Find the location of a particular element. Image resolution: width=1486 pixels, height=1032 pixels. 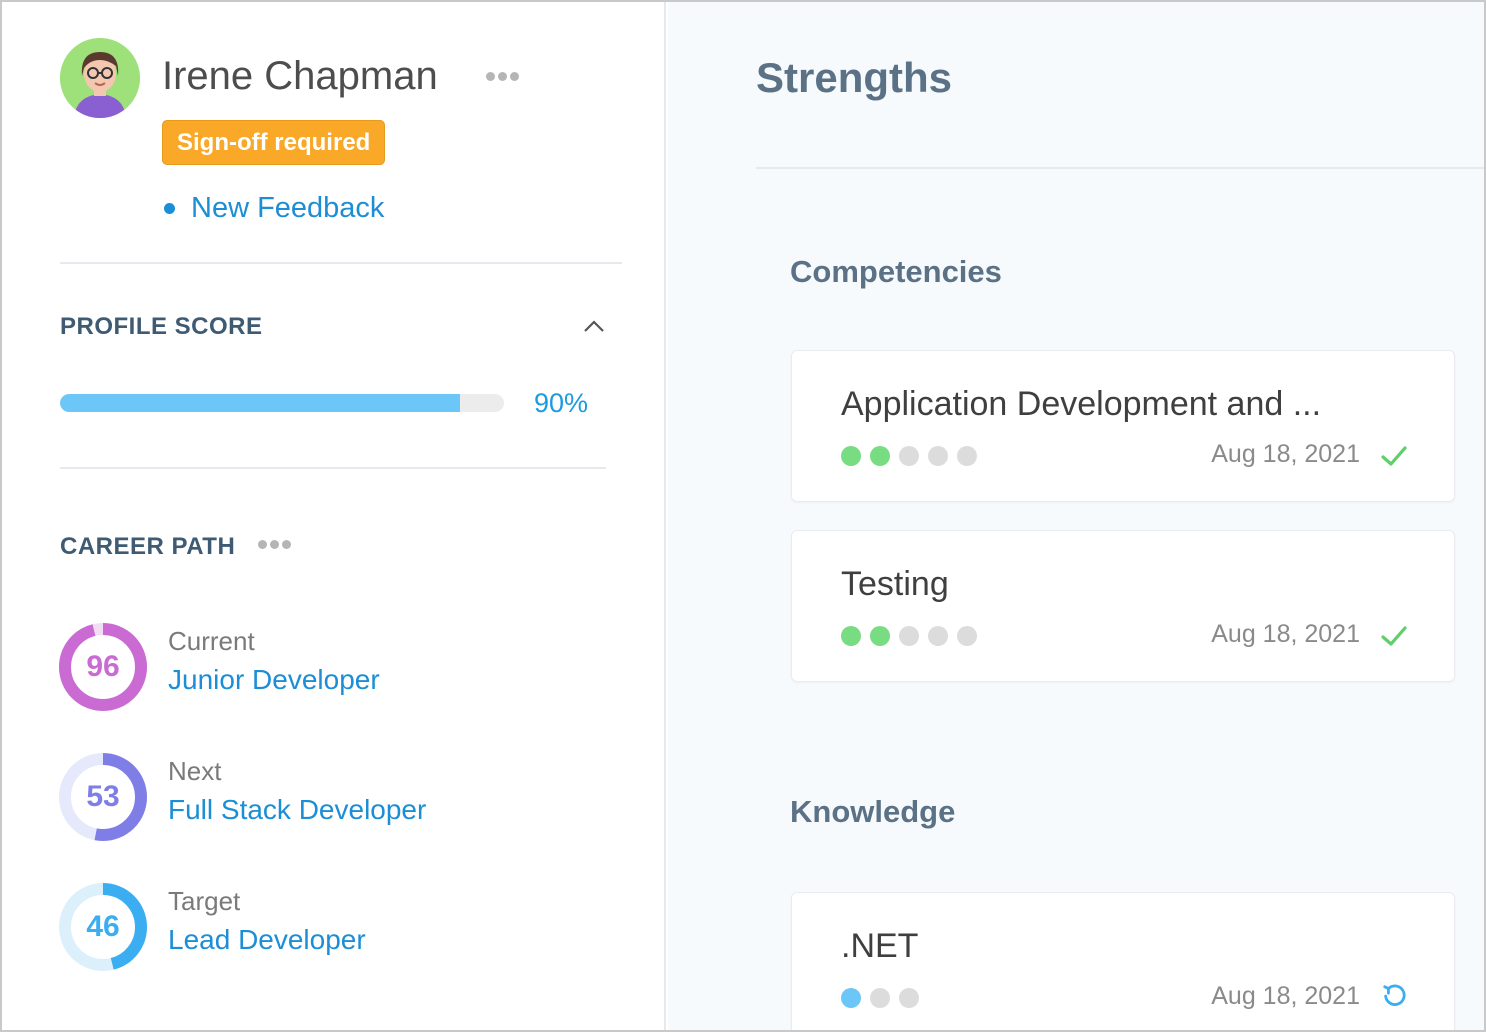

bullet-icon is located at coordinates (169, 208).